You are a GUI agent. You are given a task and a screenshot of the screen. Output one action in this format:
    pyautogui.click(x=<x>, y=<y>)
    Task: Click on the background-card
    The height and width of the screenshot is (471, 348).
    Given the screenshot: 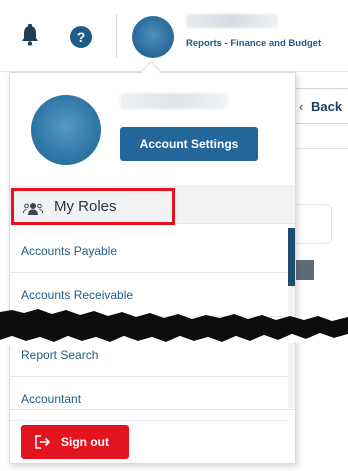 What is the action you would take?
    pyautogui.click(x=312, y=224)
    